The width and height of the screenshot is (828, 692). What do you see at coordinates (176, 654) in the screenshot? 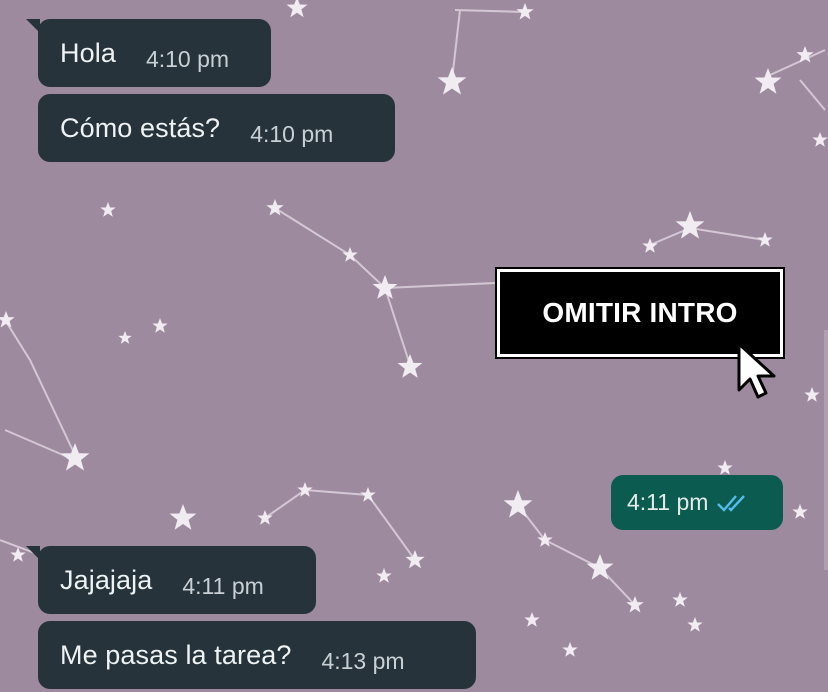
I see `message-text: Me pasas la tarea?` at bounding box center [176, 654].